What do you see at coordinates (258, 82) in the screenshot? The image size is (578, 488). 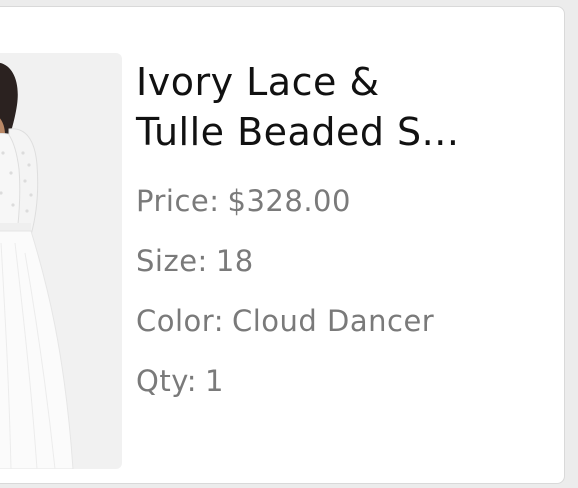 I see `product-title-line-1: Ivory Lace &` at bounding box center [258, 82].